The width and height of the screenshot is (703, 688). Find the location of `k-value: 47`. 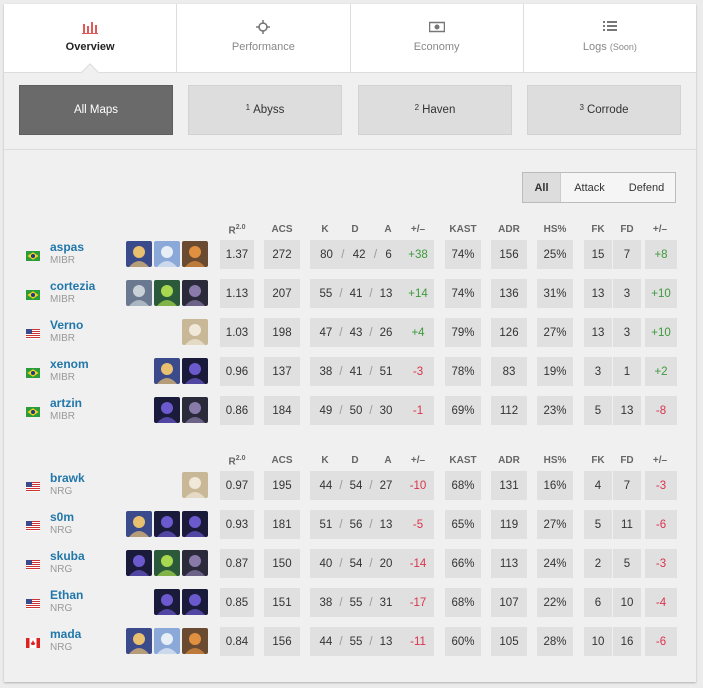

k-value: 47 is located at coordinates (326, 332).